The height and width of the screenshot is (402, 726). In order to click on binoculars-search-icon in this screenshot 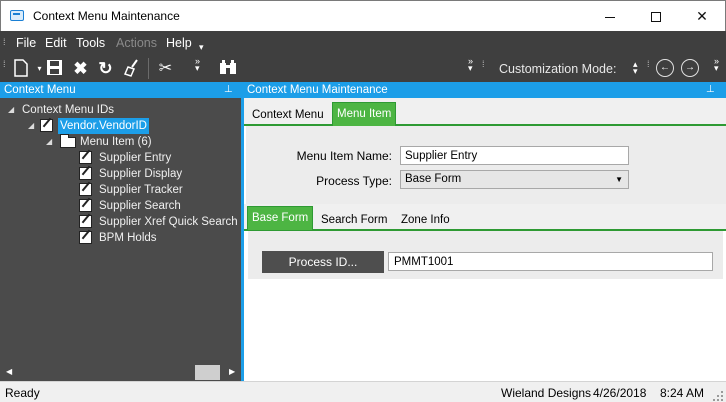, I will do `click(227, 68)`.